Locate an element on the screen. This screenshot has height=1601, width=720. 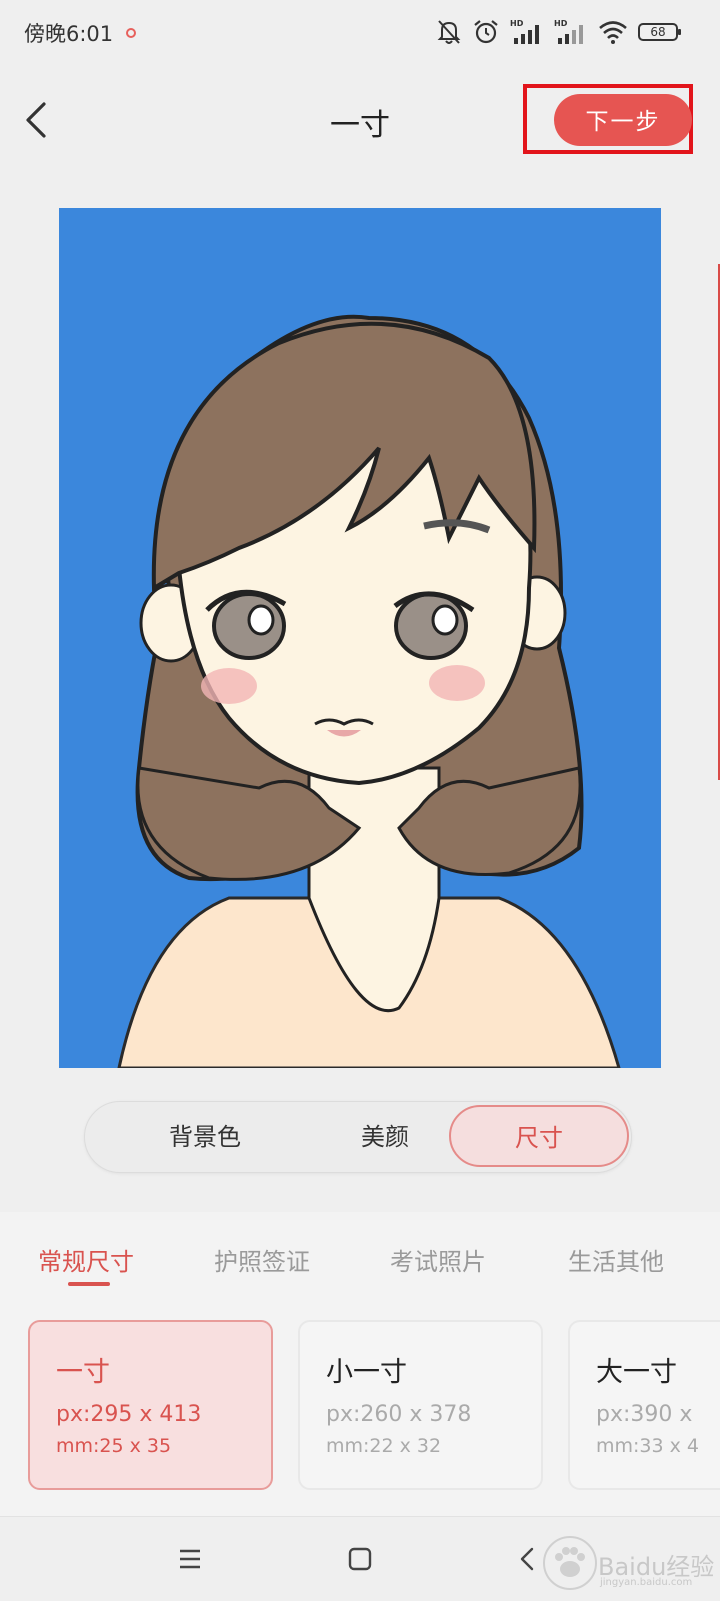
size-name: 小一寸 is located at coordinates (366, 1372).